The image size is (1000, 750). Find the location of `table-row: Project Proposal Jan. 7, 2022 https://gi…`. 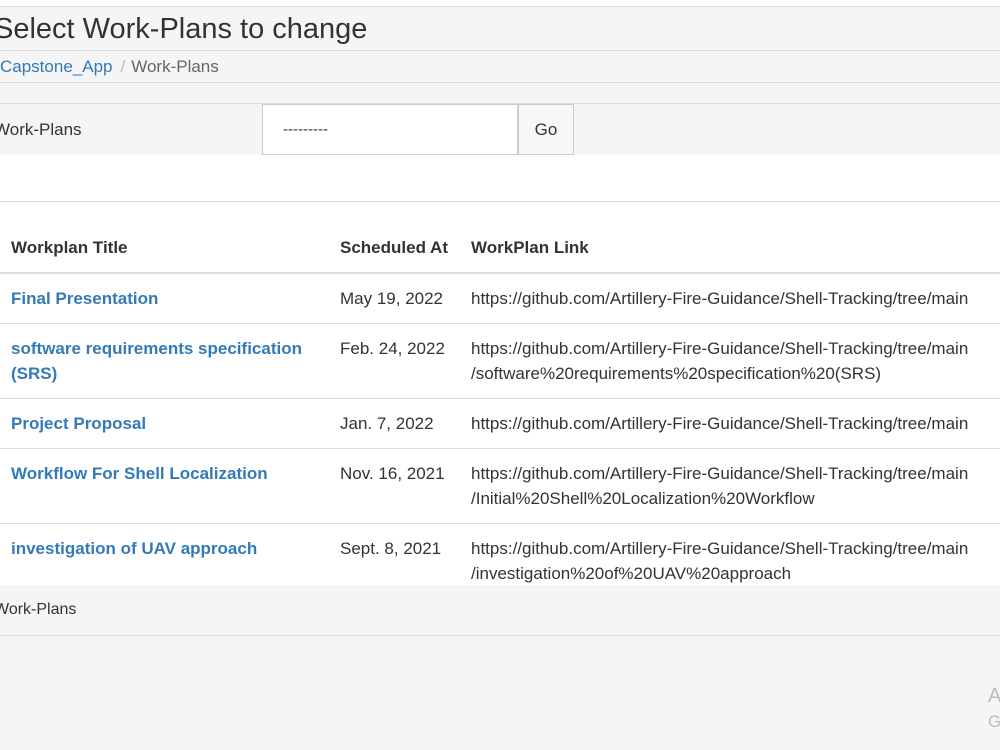

table-row: Project Proposal Jan. 7, 2022 https://gi… is located at coordinates (500, 423).